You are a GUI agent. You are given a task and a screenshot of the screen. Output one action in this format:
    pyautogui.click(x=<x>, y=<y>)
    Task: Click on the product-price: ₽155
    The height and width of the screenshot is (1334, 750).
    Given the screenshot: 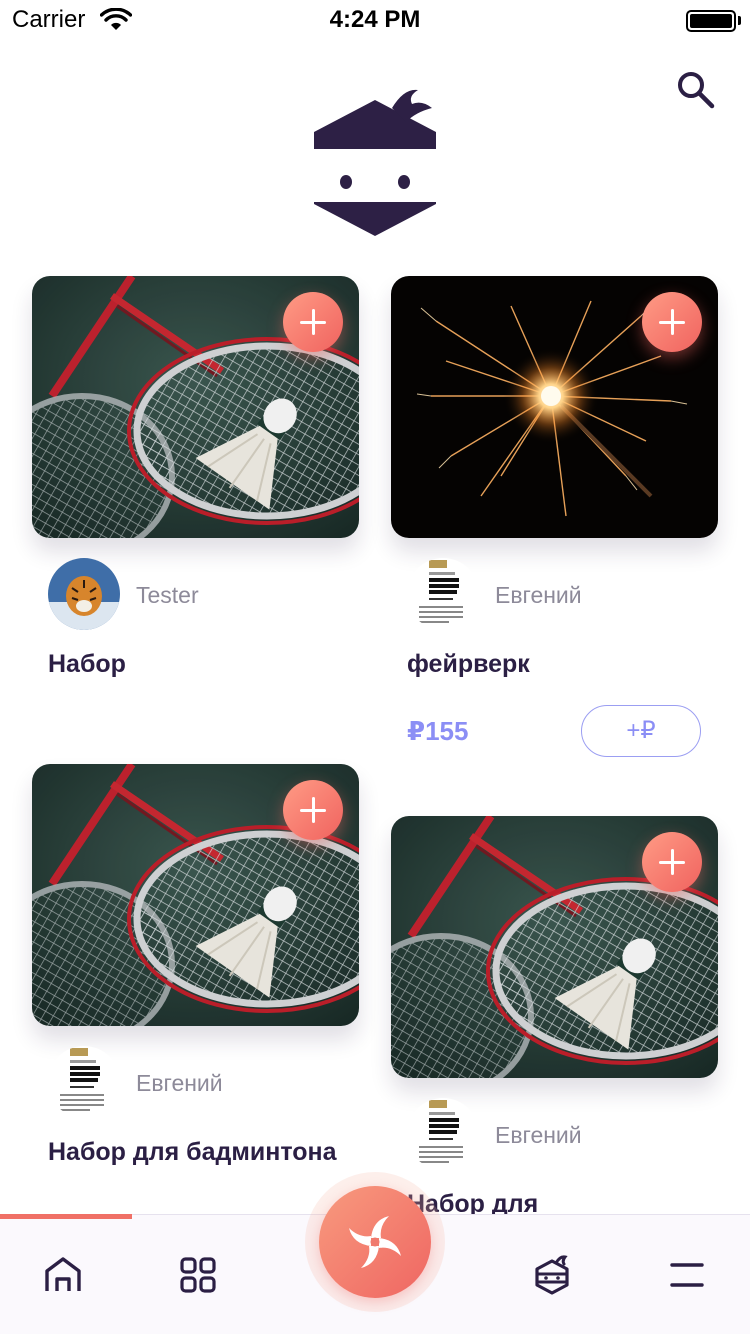 What is the action you would take?
    pyautogui.click(x=438, y=731)
    